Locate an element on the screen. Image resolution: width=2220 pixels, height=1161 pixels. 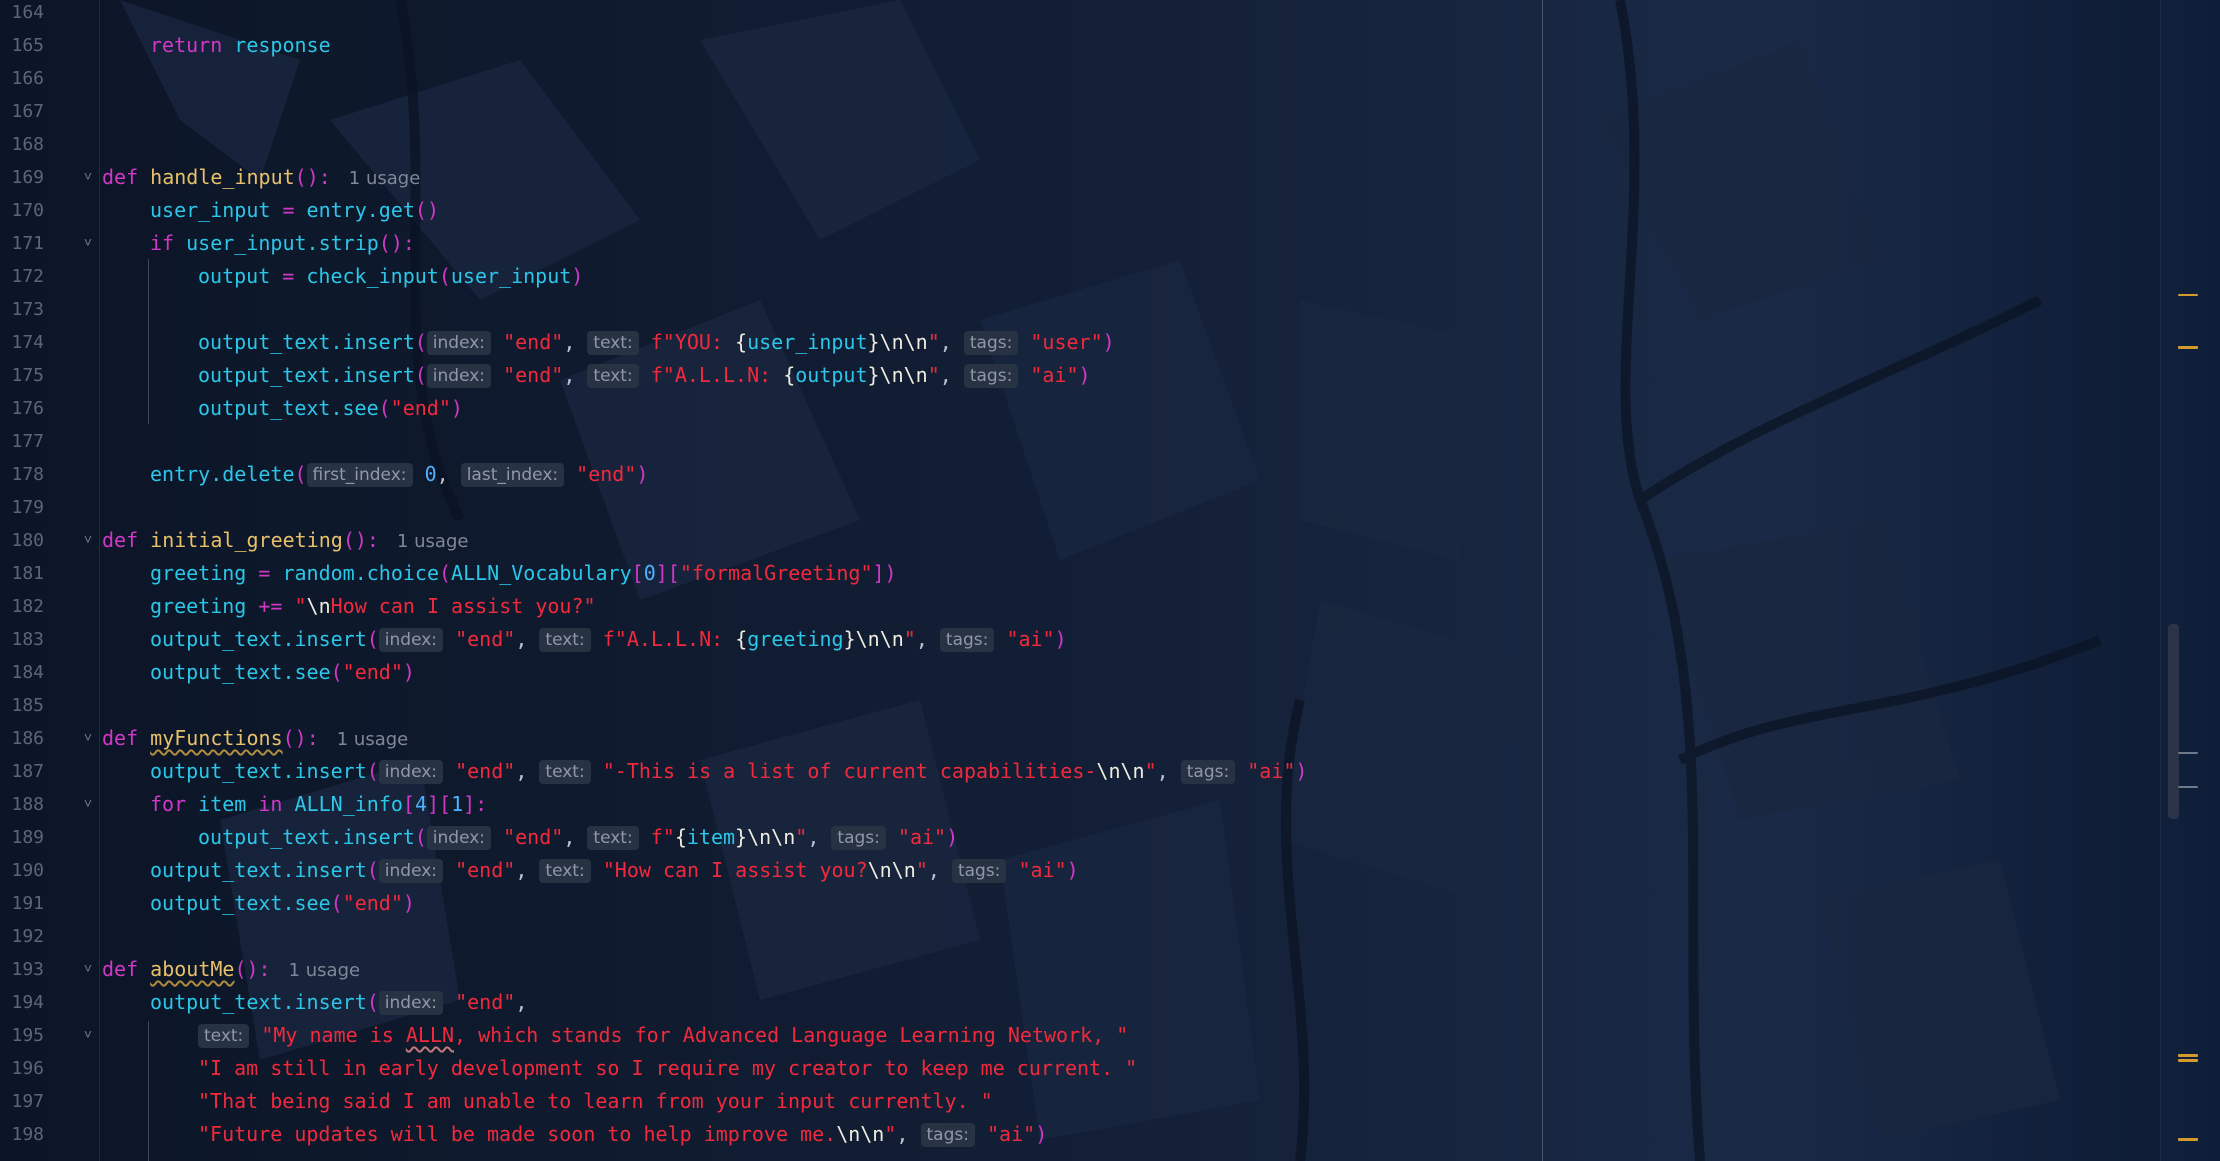
line-number: 164 is located at coordinates (22, 14).